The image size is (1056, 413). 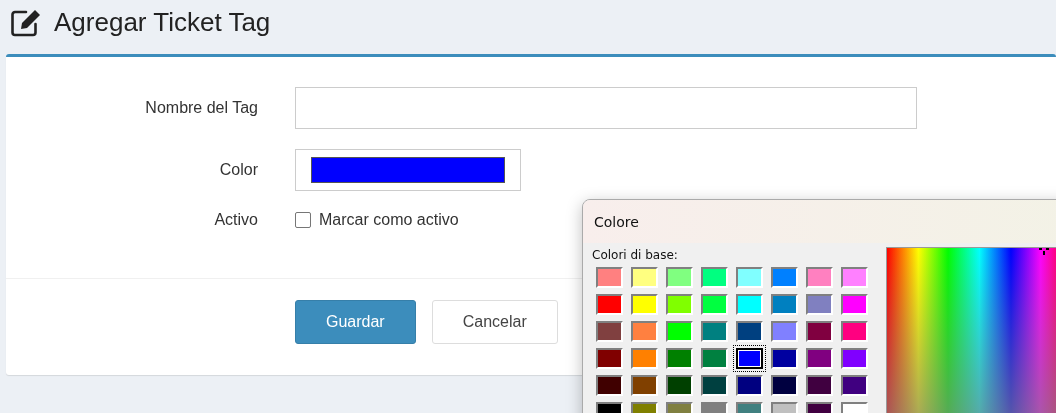 What do you see at coordinates (819, 221) in the screenshot?
I see `dialog-title: Colore` at bounding box center [819, 221].